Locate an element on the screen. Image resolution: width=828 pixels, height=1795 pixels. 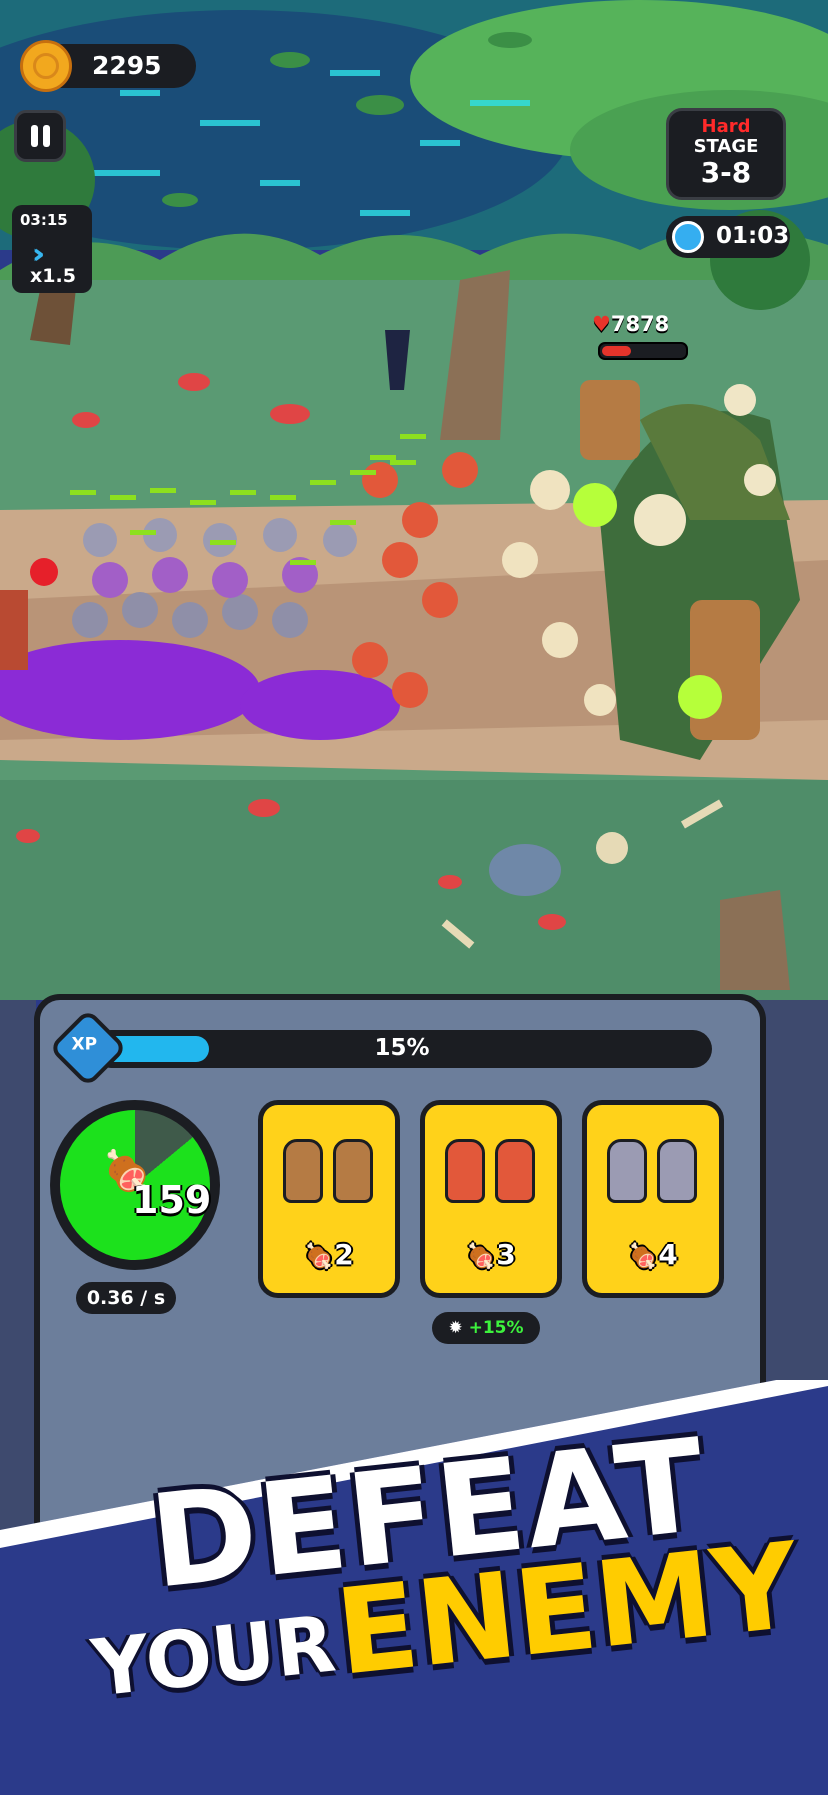
enemy-hp-bar is located at coordinates (643, 351).